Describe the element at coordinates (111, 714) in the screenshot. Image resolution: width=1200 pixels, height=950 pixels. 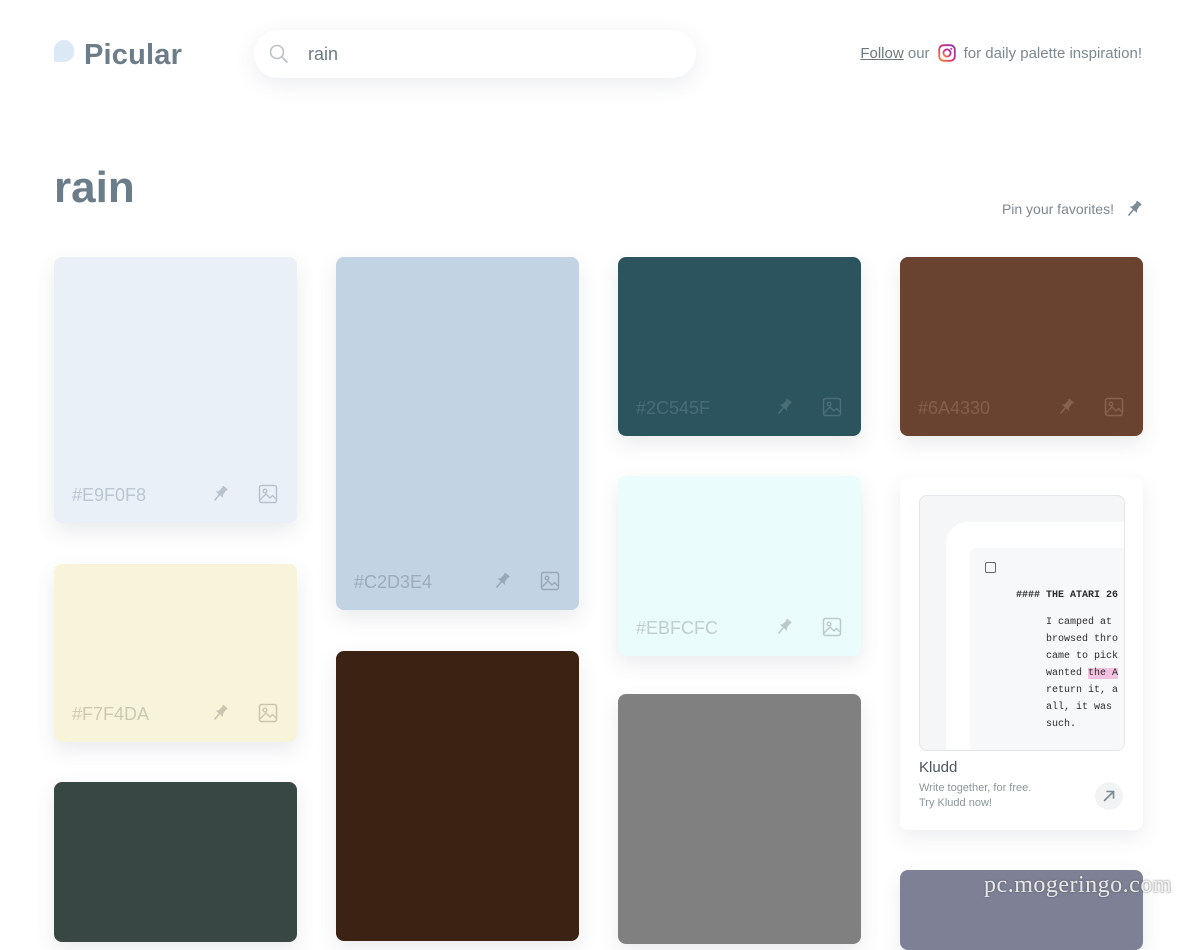
I see `swatch-hex-label: #F7F4DA` at that location.